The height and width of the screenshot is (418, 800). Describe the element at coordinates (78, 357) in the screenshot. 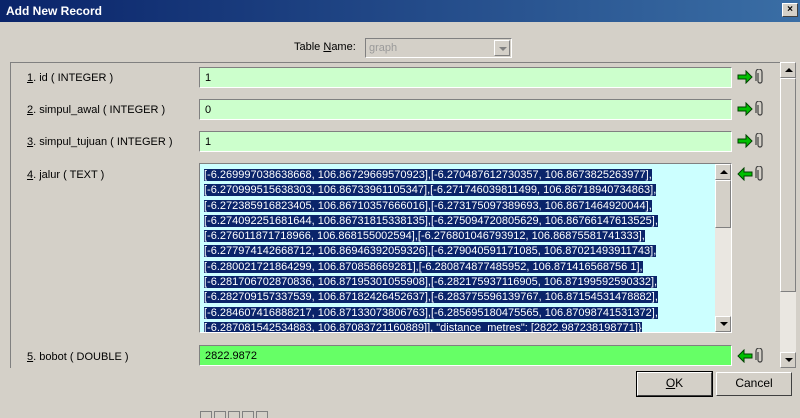

I see `field-label-bobot: 5. bobot ( DOUBLE )` at that location.